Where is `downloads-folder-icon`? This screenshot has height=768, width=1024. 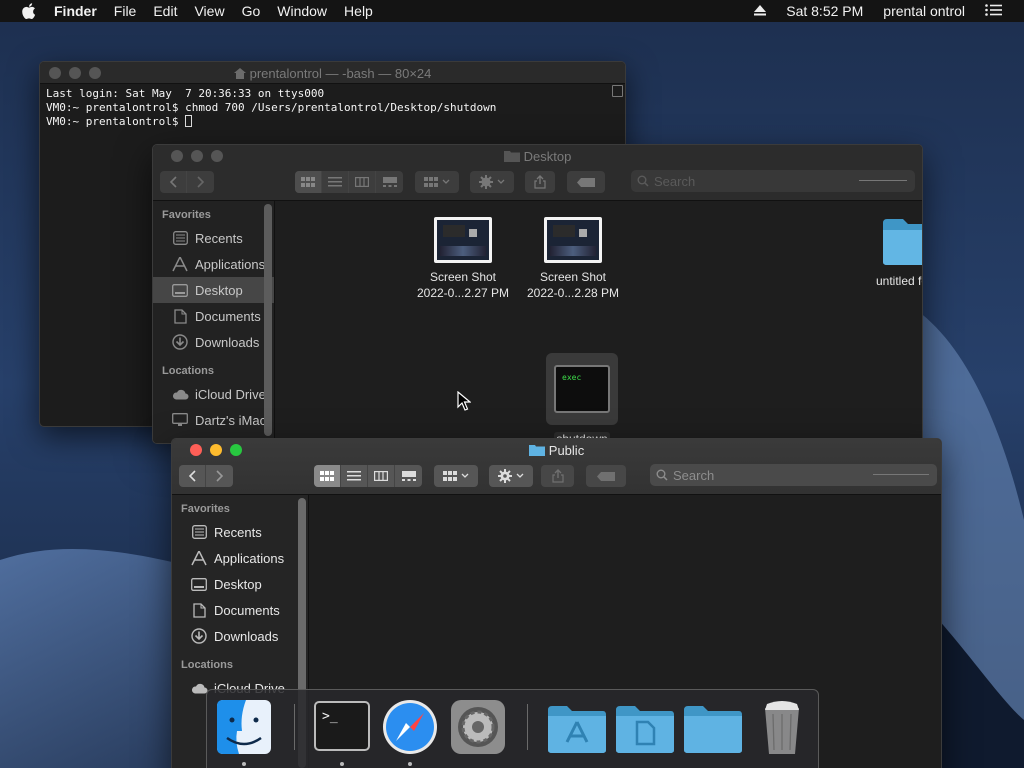 downloads-folder-icon is located at coordinates (712, 727).